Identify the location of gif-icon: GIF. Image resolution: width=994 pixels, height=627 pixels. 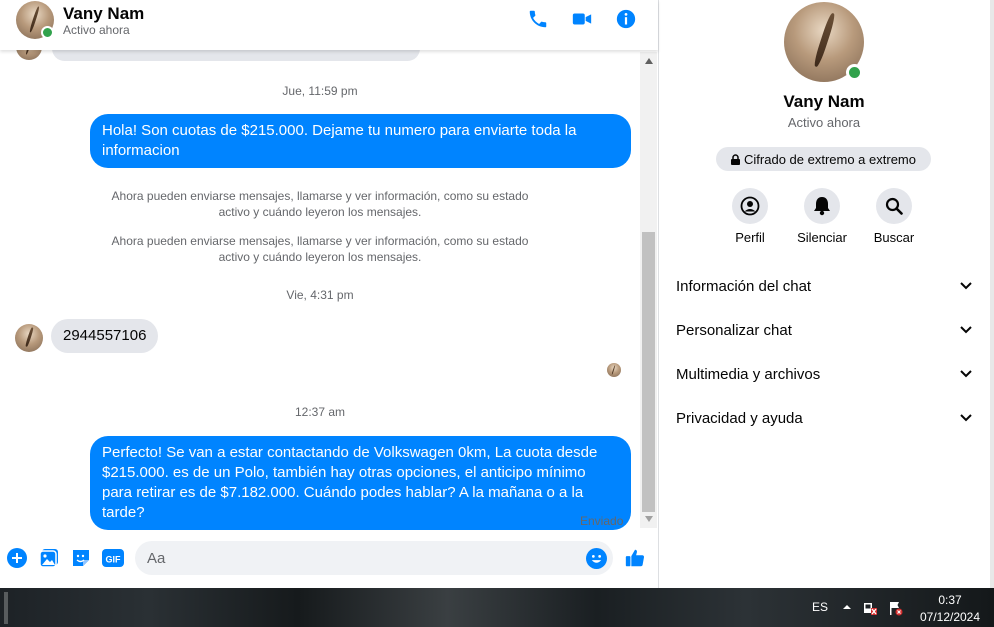
(113, 558).